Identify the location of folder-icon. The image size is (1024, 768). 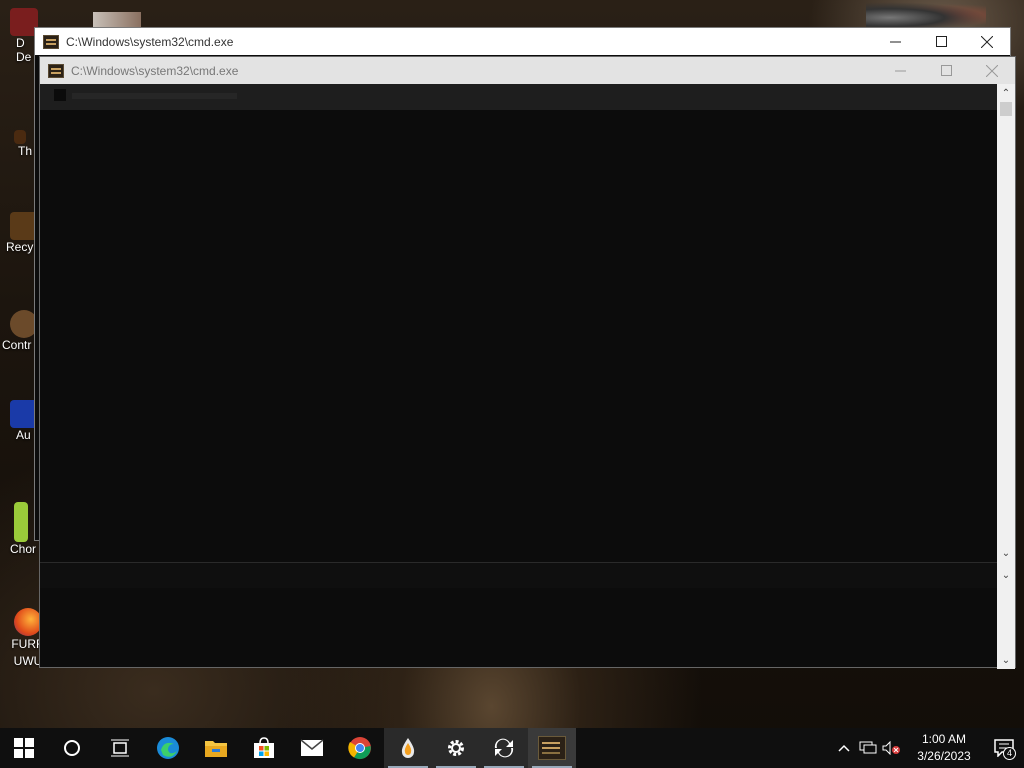
(216, 749).